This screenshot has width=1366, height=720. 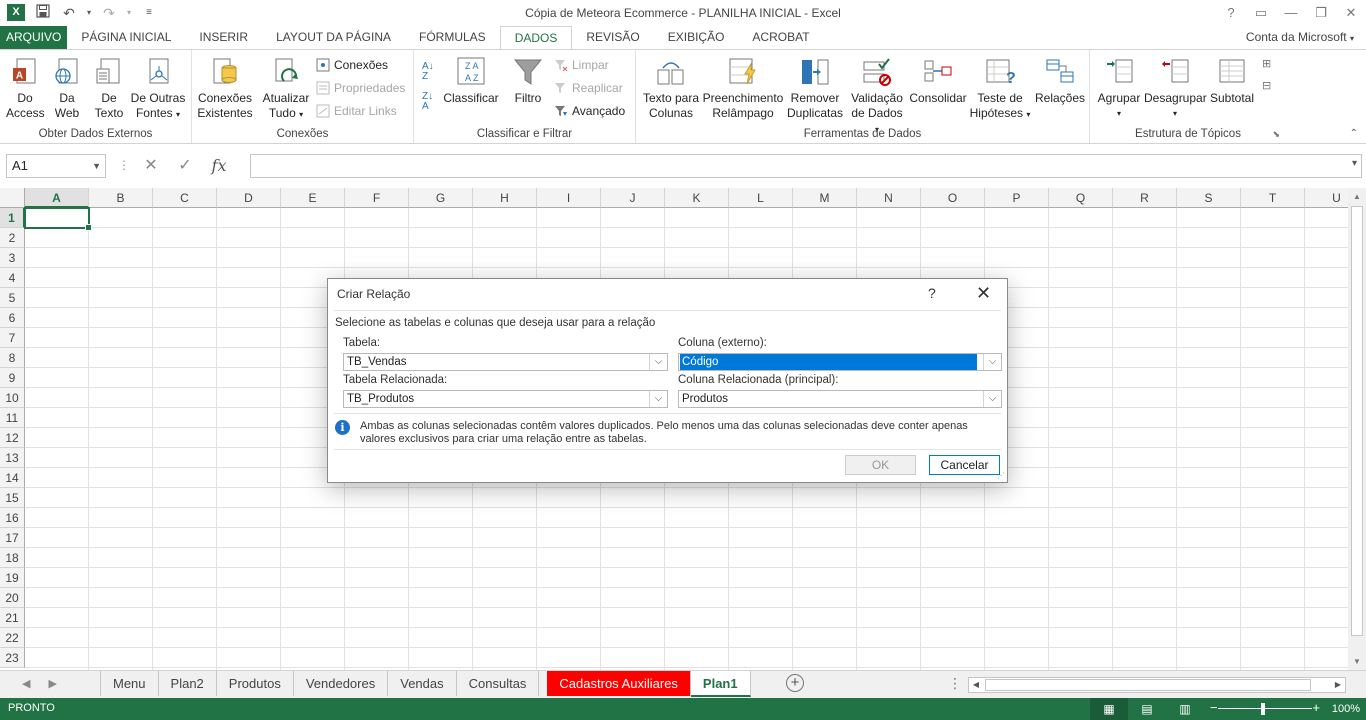 What do you see at coordinates (964, 465) in the screenshot?
I see `cancel-button: Cancelar` at bounding box center [964, 465].